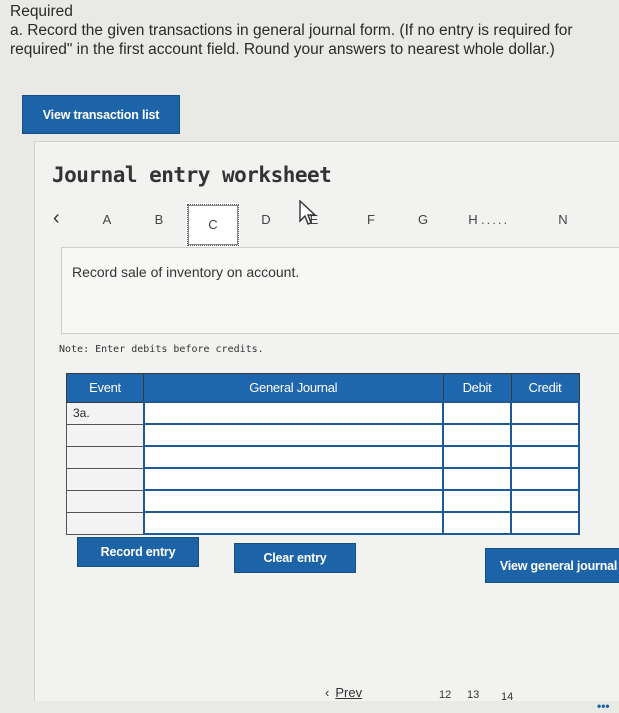  What do you see at coordinates (340, 290) in the screenshot?
I see `transaction-description-box: Record sale of inventory on account.` at bounding box center [340, 290].